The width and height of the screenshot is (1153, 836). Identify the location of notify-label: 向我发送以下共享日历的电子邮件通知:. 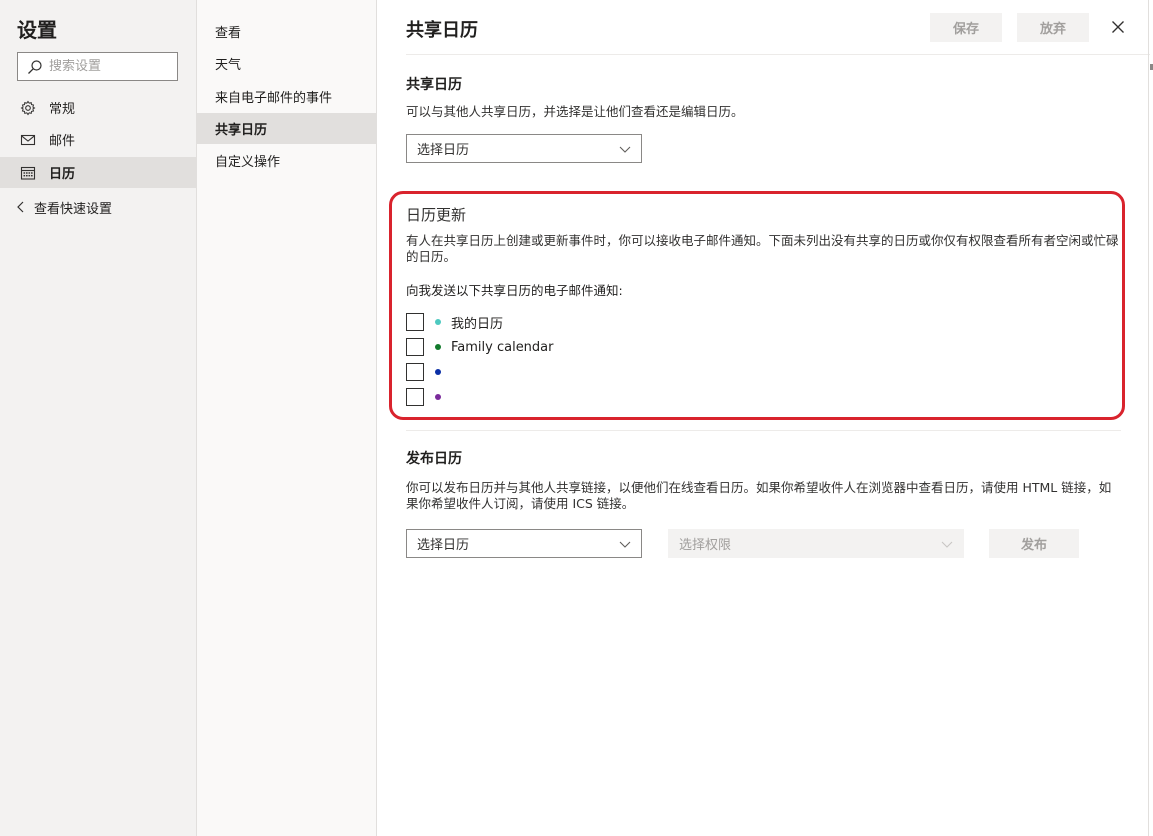
(514, 290).